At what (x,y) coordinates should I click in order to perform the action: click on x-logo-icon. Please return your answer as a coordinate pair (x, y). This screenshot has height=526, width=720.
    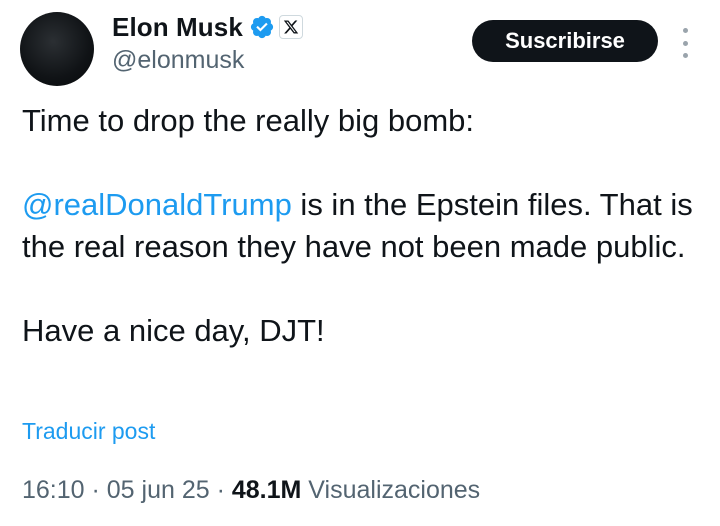
    Looking at the image, I should click on (290, 27).